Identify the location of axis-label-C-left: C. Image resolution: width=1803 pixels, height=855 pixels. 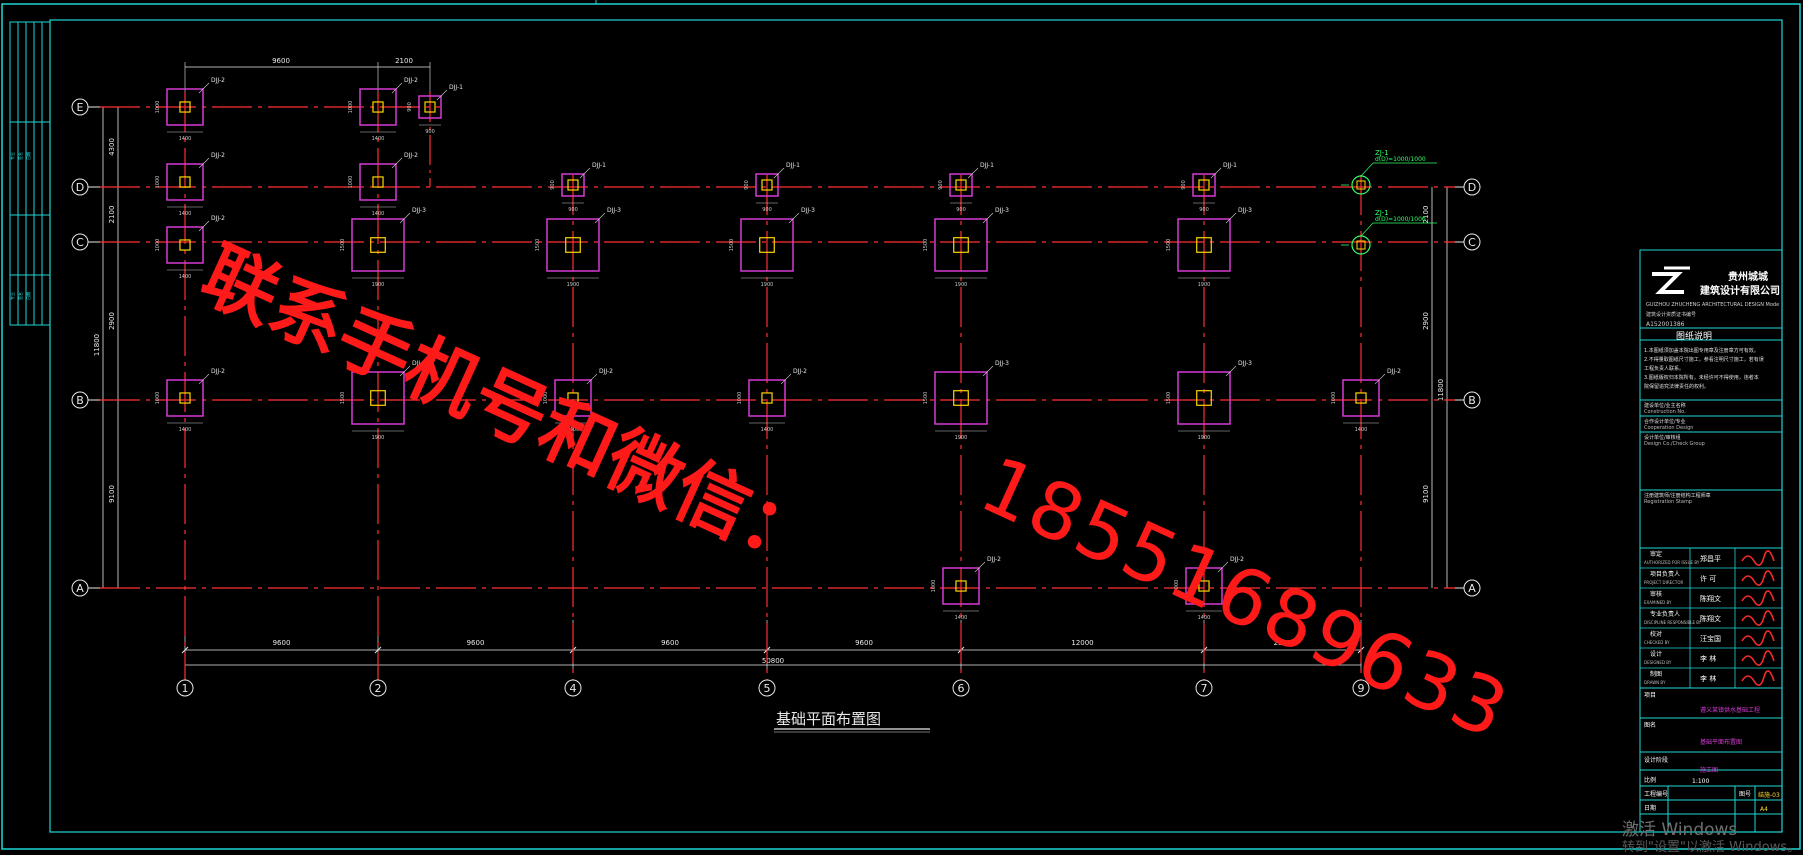
(80, 242).